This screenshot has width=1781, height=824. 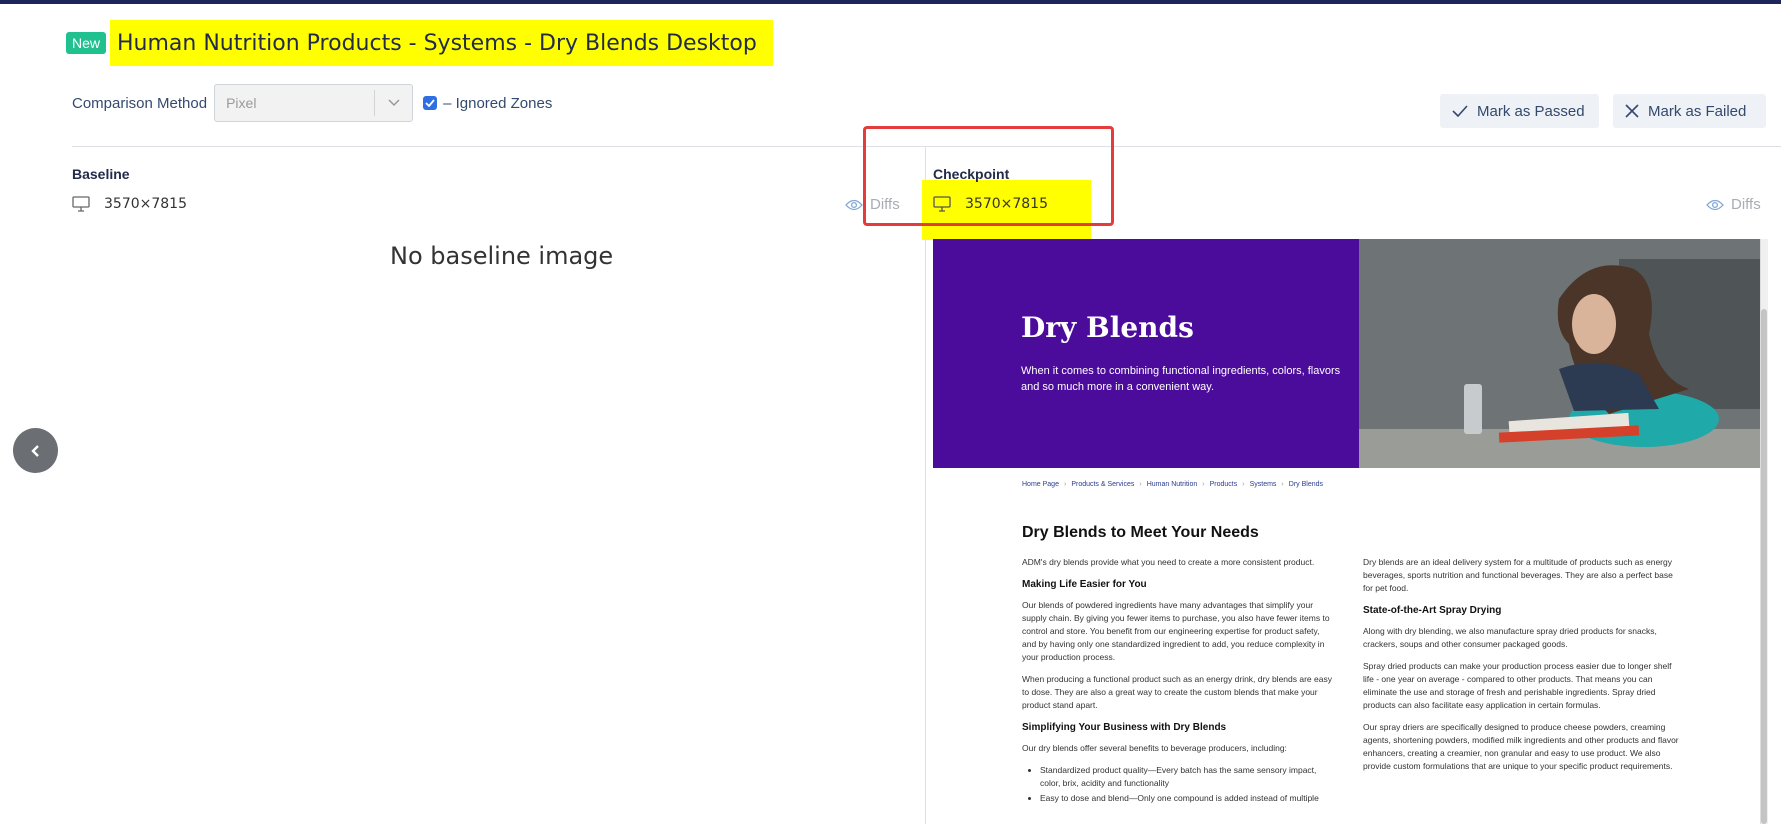 I want to click on panel-divider, so click(x=925, y=485).